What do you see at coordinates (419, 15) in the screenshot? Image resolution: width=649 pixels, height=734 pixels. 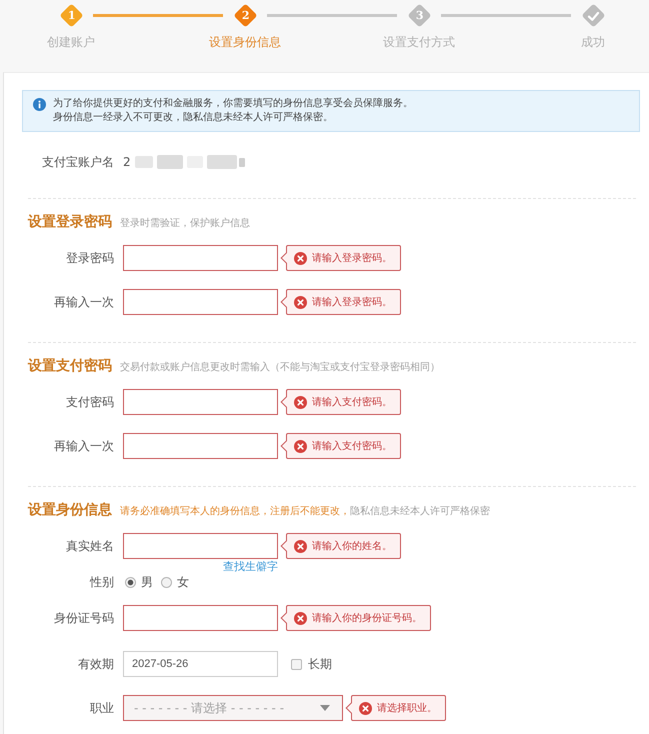 I see `step-marker: 3` at bounding box center [419, 15].